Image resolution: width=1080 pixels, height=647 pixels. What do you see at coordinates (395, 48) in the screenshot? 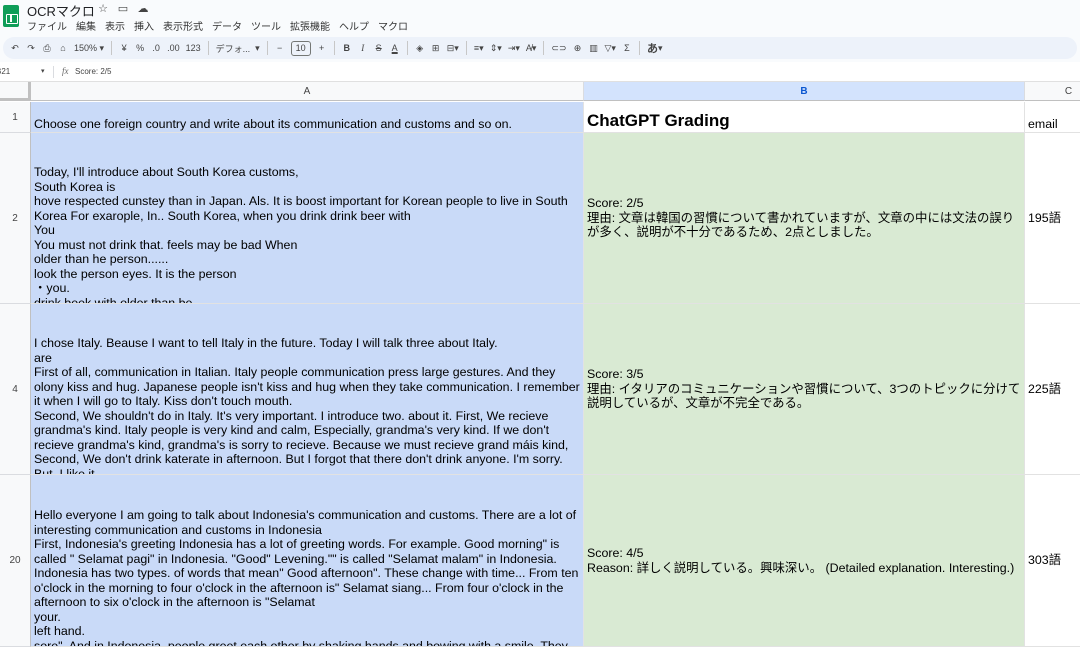
I see `text-color-button: A` at bounding box center [395, 48].